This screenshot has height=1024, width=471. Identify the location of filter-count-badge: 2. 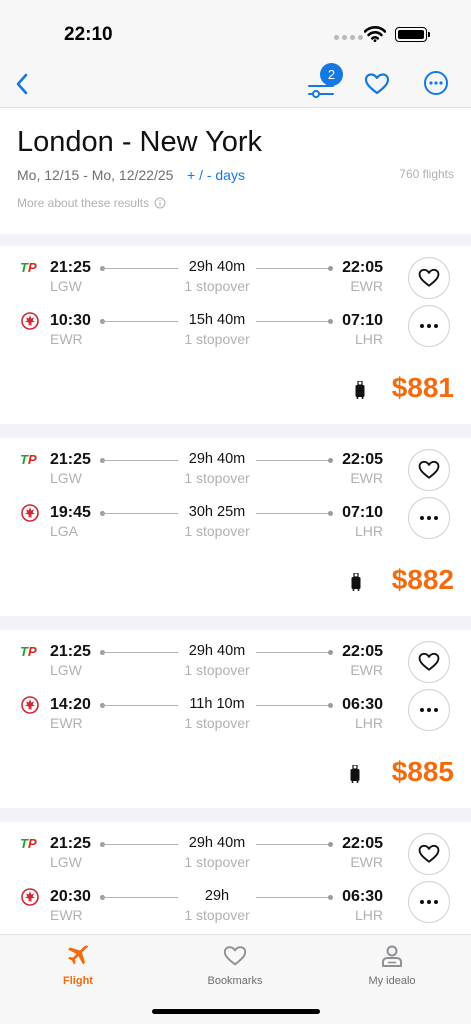
(331, 74).